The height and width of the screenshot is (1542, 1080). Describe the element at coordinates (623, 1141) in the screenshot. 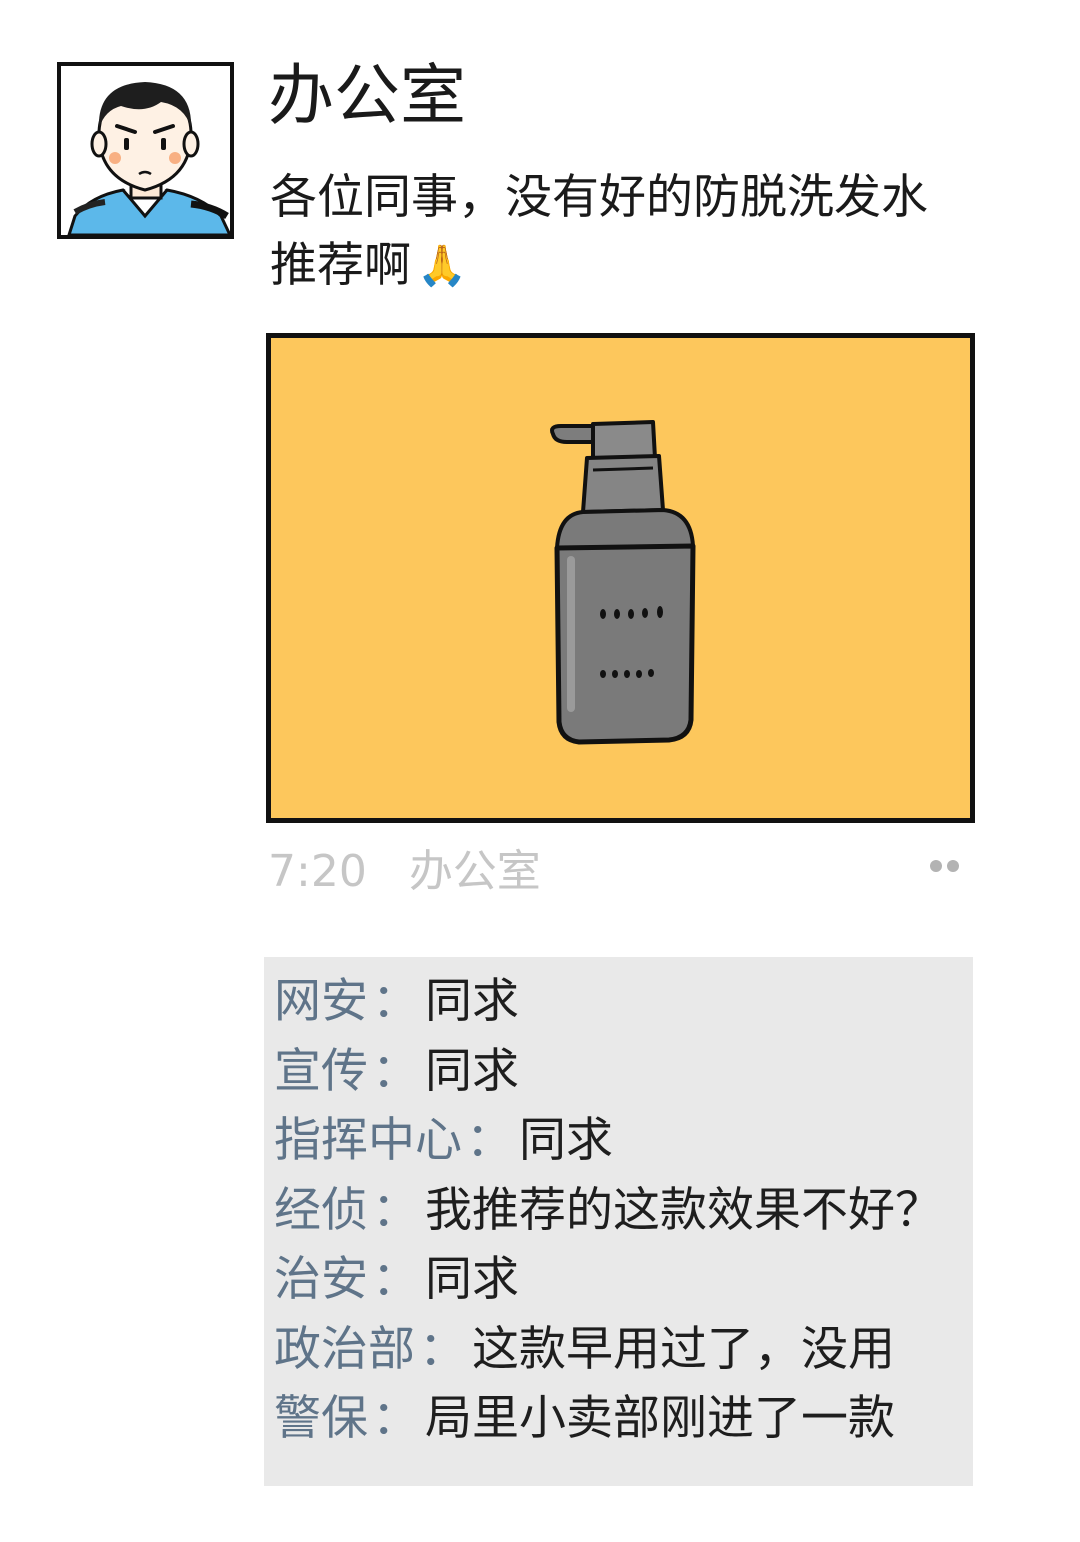

I see `comment-item: 指挥中心： 同求` at that location.